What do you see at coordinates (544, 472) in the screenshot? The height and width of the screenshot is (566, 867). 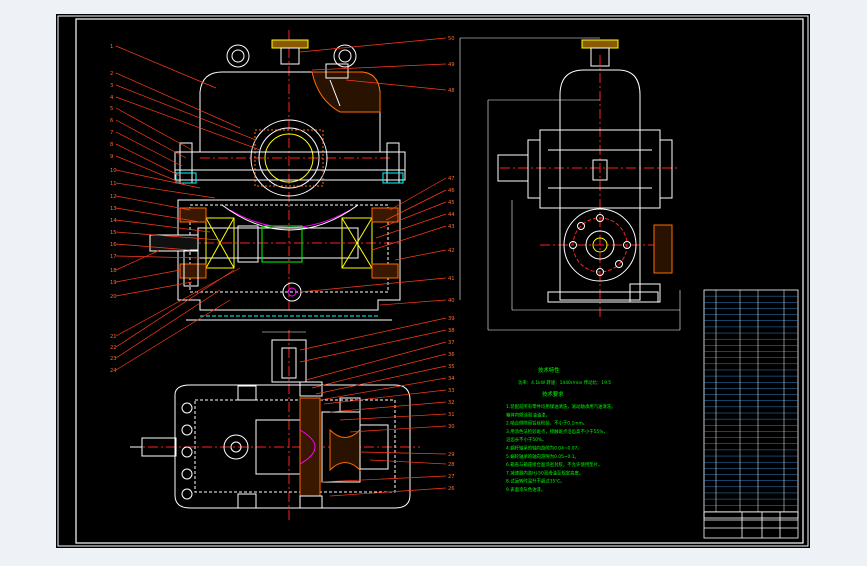 I see `notes-line: 7.减速器内装HJ-50润滑油至规定高度。` at bounding box center [544, 472].